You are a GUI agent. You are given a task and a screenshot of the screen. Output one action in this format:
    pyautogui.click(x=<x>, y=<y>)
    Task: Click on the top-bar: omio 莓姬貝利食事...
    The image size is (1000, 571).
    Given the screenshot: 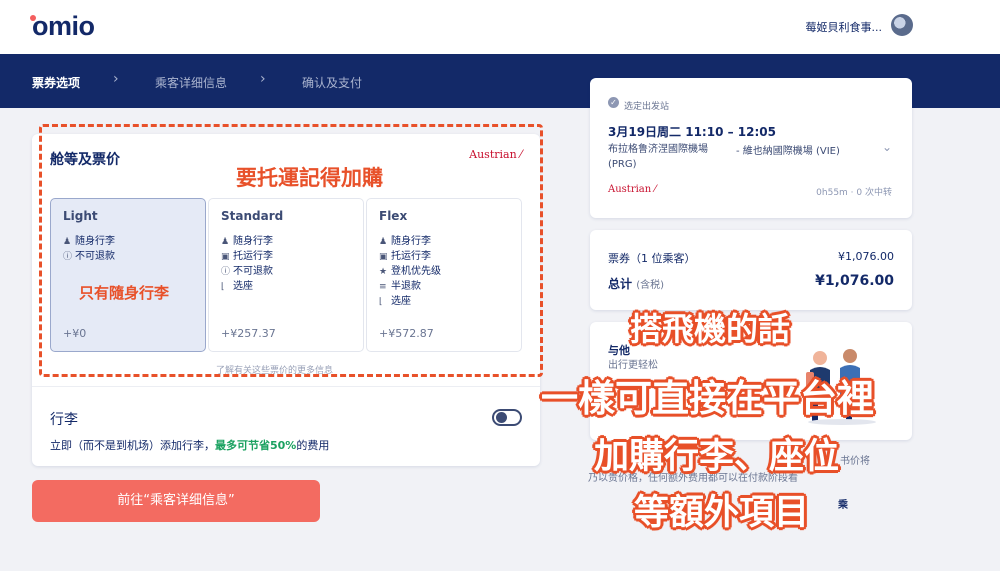 What is the action you would take?
    pyautogui.click(x=500, y=27)
    